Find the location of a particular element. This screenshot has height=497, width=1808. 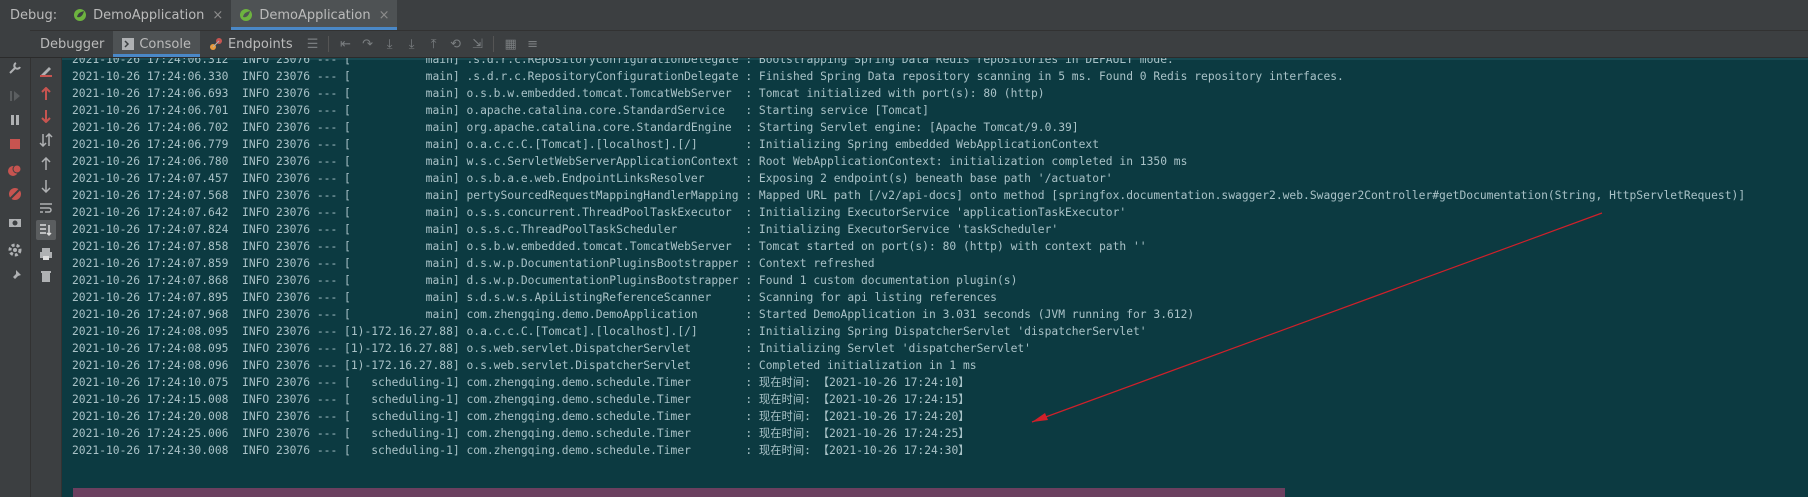

trace-icon: ≡ is located at coordinates (533, 44).